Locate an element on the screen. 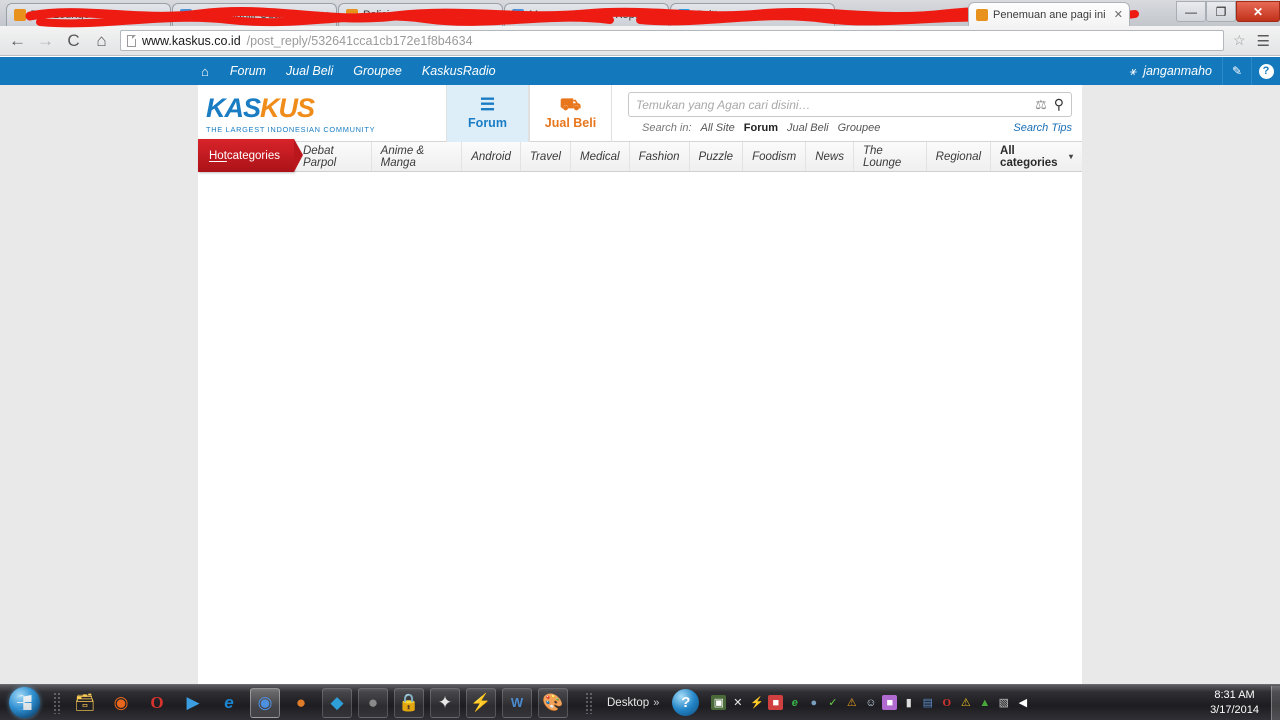 Image resolution: width=1280 pixels, height=720 pixels. category-medical: Medical is located at coordinates (600, 156).